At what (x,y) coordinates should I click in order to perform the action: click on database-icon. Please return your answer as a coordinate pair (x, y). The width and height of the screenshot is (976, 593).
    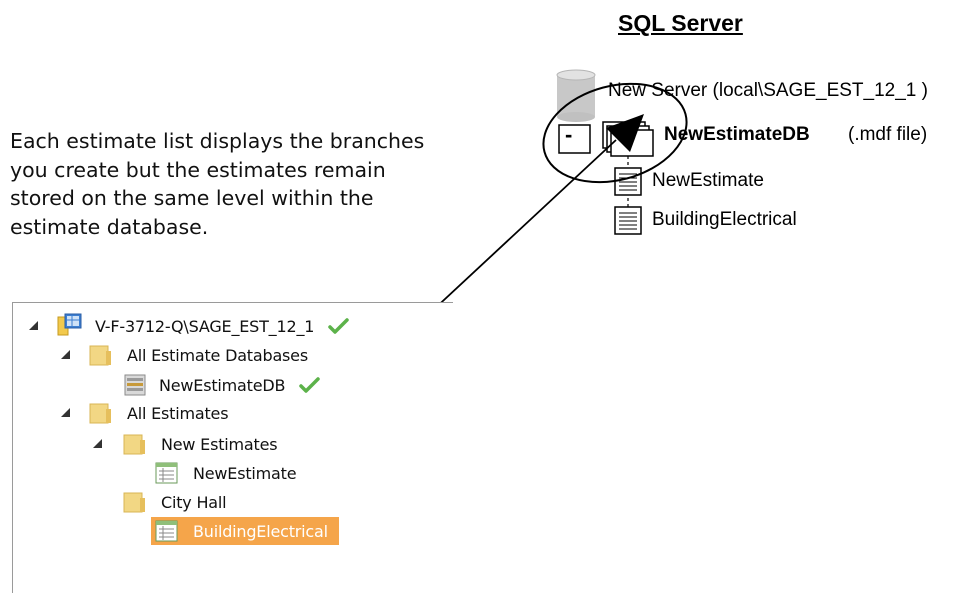
    Looking at the image, I should click on (135, 385).